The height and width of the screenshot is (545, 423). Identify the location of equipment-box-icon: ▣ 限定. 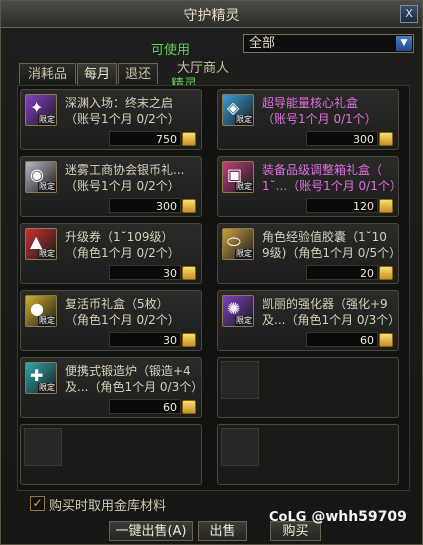
(238, 177).